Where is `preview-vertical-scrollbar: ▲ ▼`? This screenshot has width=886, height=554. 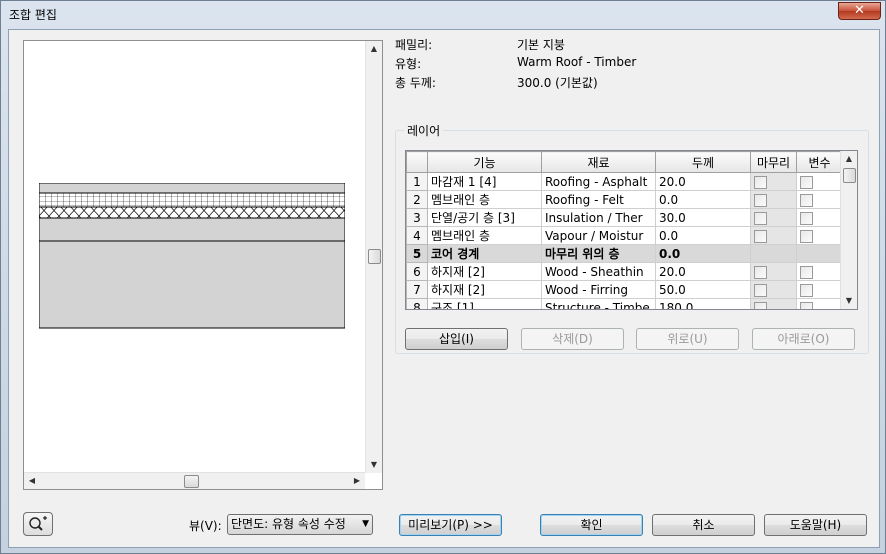
preview-vertical-scrollbar: ▲ ▼ is located at coordinates (373, 257).